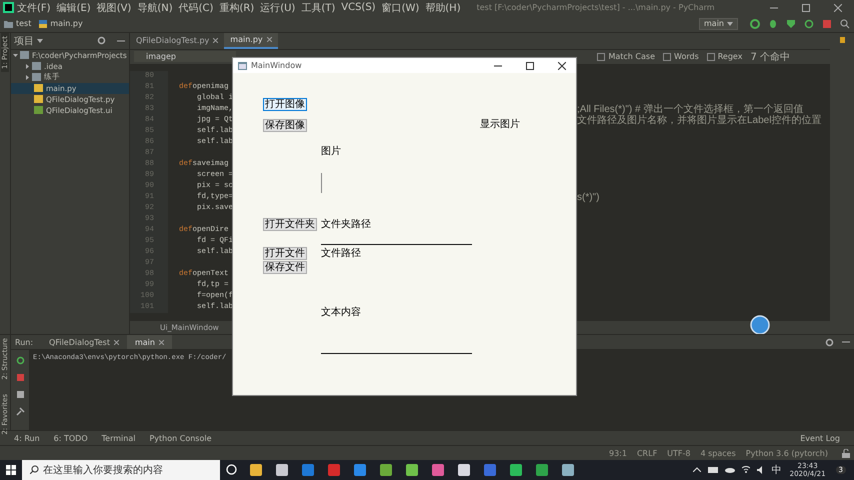  What do you see at coordinates (718, 24) in the screenshot?
I see `branch-selector: main` at bounding box center [718, 24].